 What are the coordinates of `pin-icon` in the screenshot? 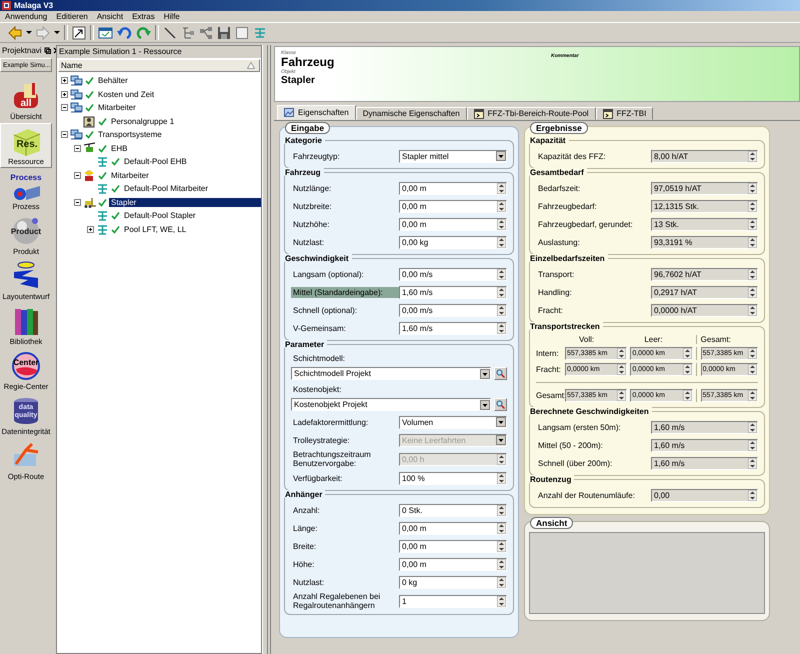 It's located at (47, 50).